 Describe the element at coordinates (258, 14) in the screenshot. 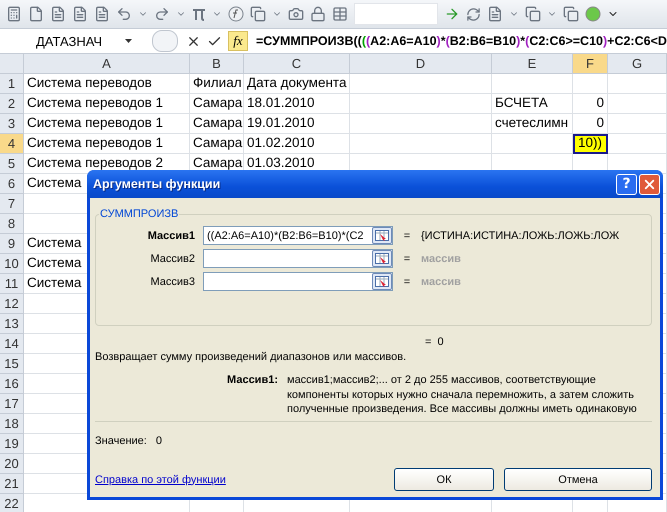

I see `shapes-icon` at that location.